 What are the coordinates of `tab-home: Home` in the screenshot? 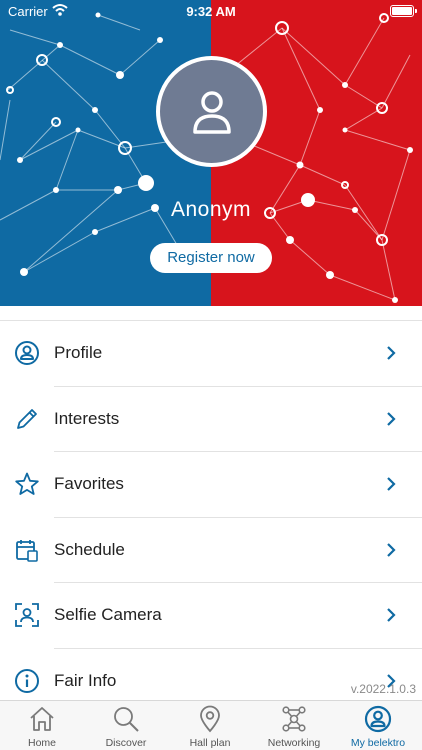 It's located at (42, 725).